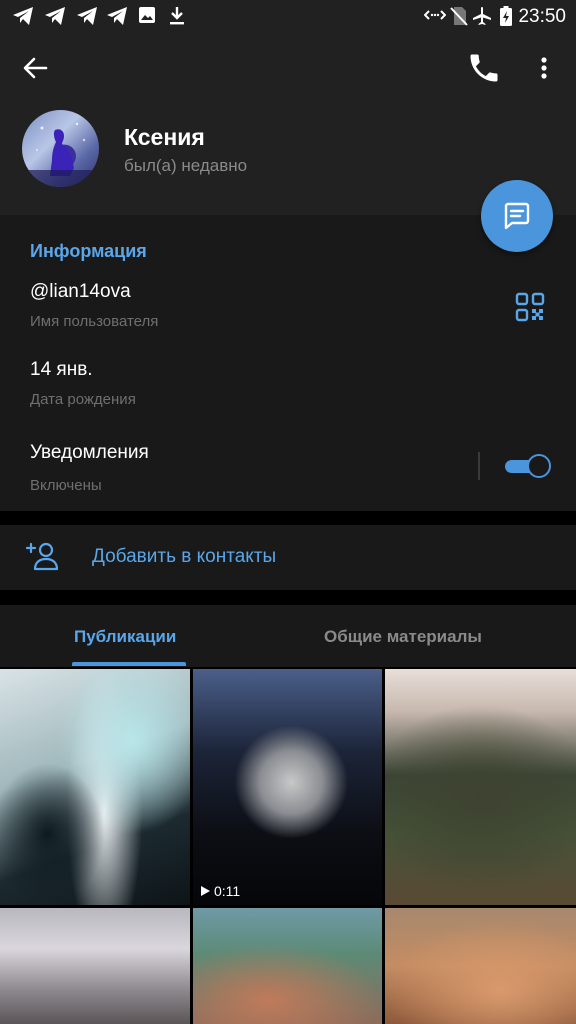  Describe the element at coordinates (89, 452) in the screenshot. I see `notifications-label: Уведомления` at that location.